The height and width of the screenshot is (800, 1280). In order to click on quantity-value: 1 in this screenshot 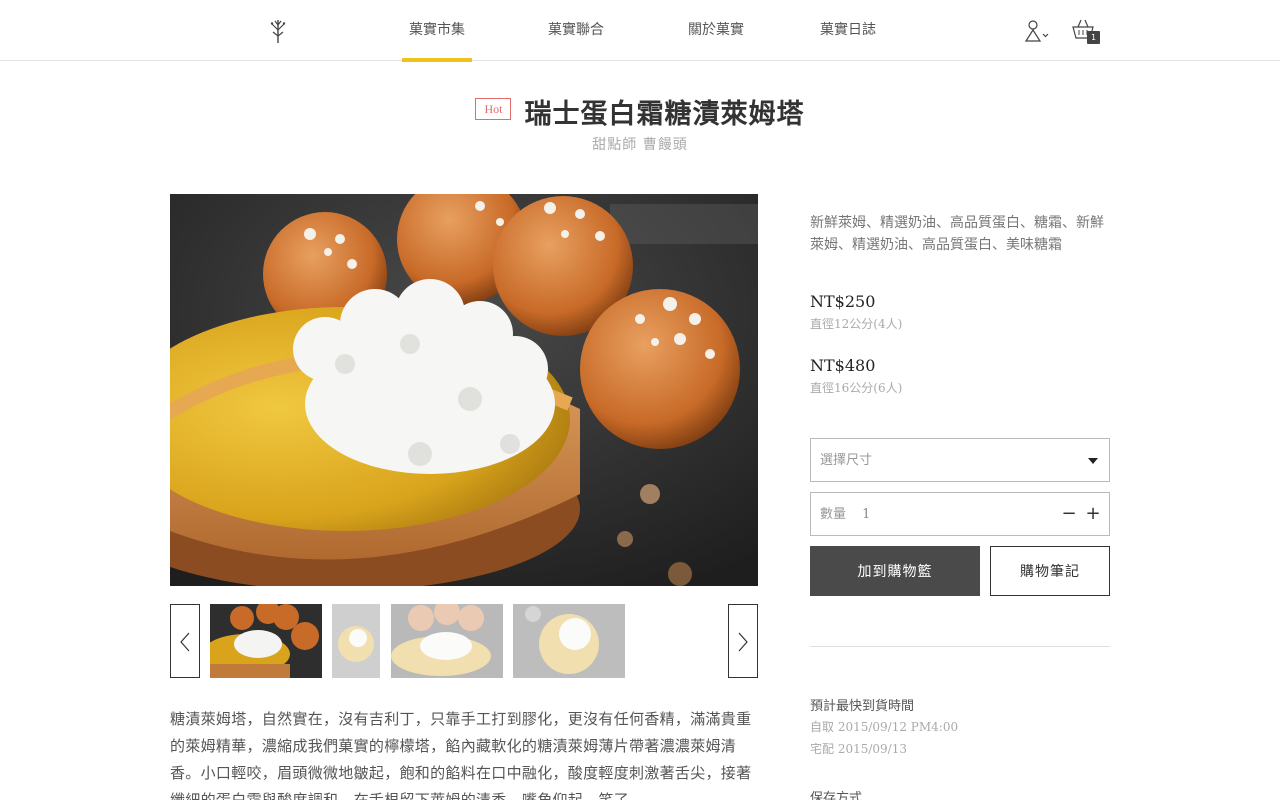, I will do `click(866, 515)`.